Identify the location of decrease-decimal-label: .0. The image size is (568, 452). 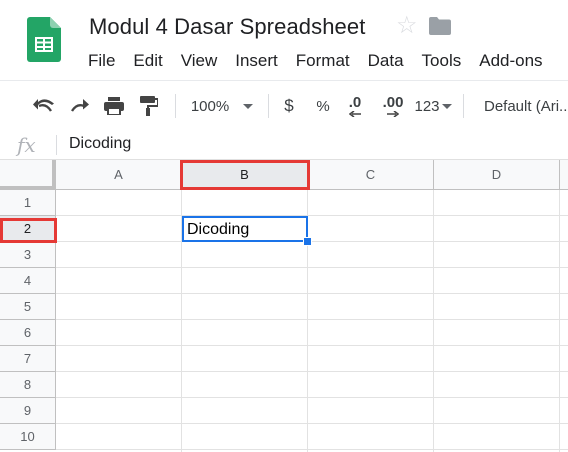
(355, 102).